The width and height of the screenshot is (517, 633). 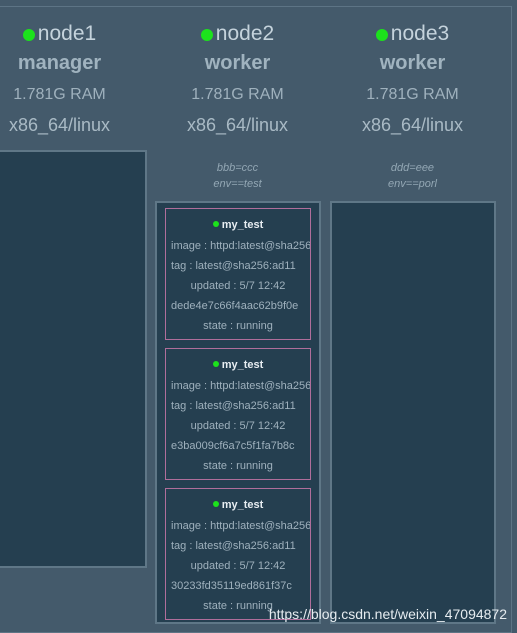 What do you see at coordinates (412, 34) in the screenshot?
I see `node-title: node3` at bounding box center [412, 34].